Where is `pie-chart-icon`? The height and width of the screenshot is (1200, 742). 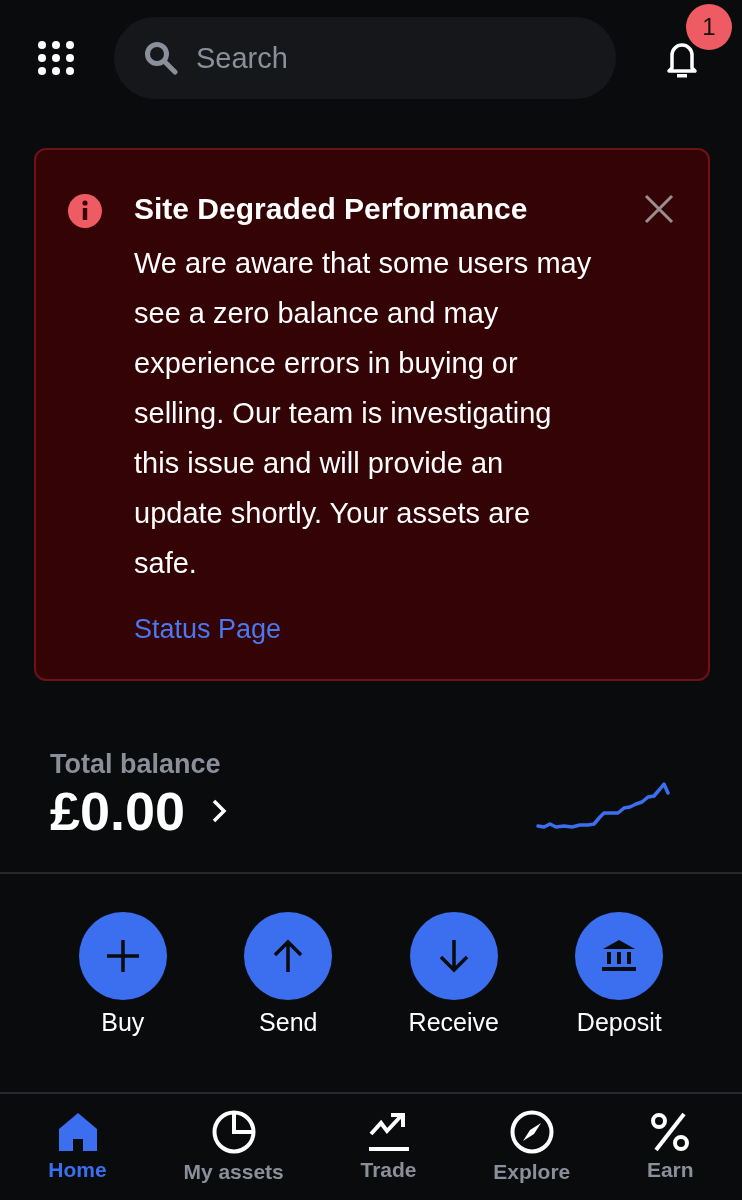 pie-chart-icon is located at coordinates (233, 1132).